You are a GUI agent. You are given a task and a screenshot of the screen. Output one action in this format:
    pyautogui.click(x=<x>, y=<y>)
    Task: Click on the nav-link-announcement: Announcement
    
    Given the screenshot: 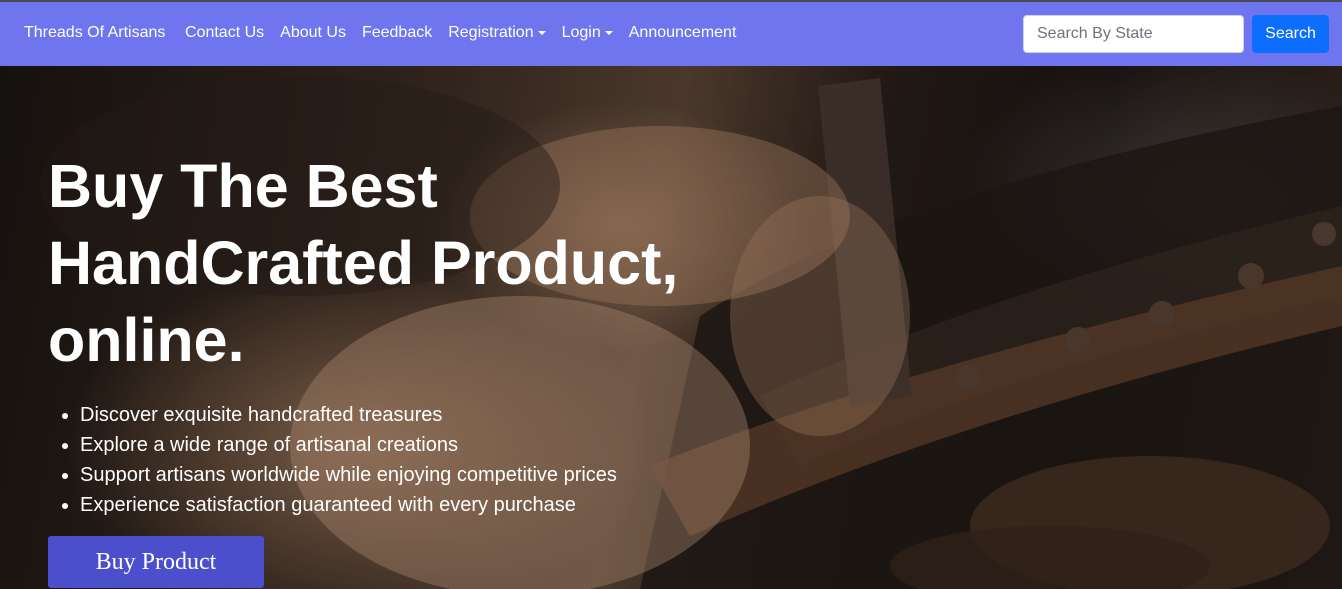 What is the action you would take?
    pyautogui.click(x=683, y=33)
    